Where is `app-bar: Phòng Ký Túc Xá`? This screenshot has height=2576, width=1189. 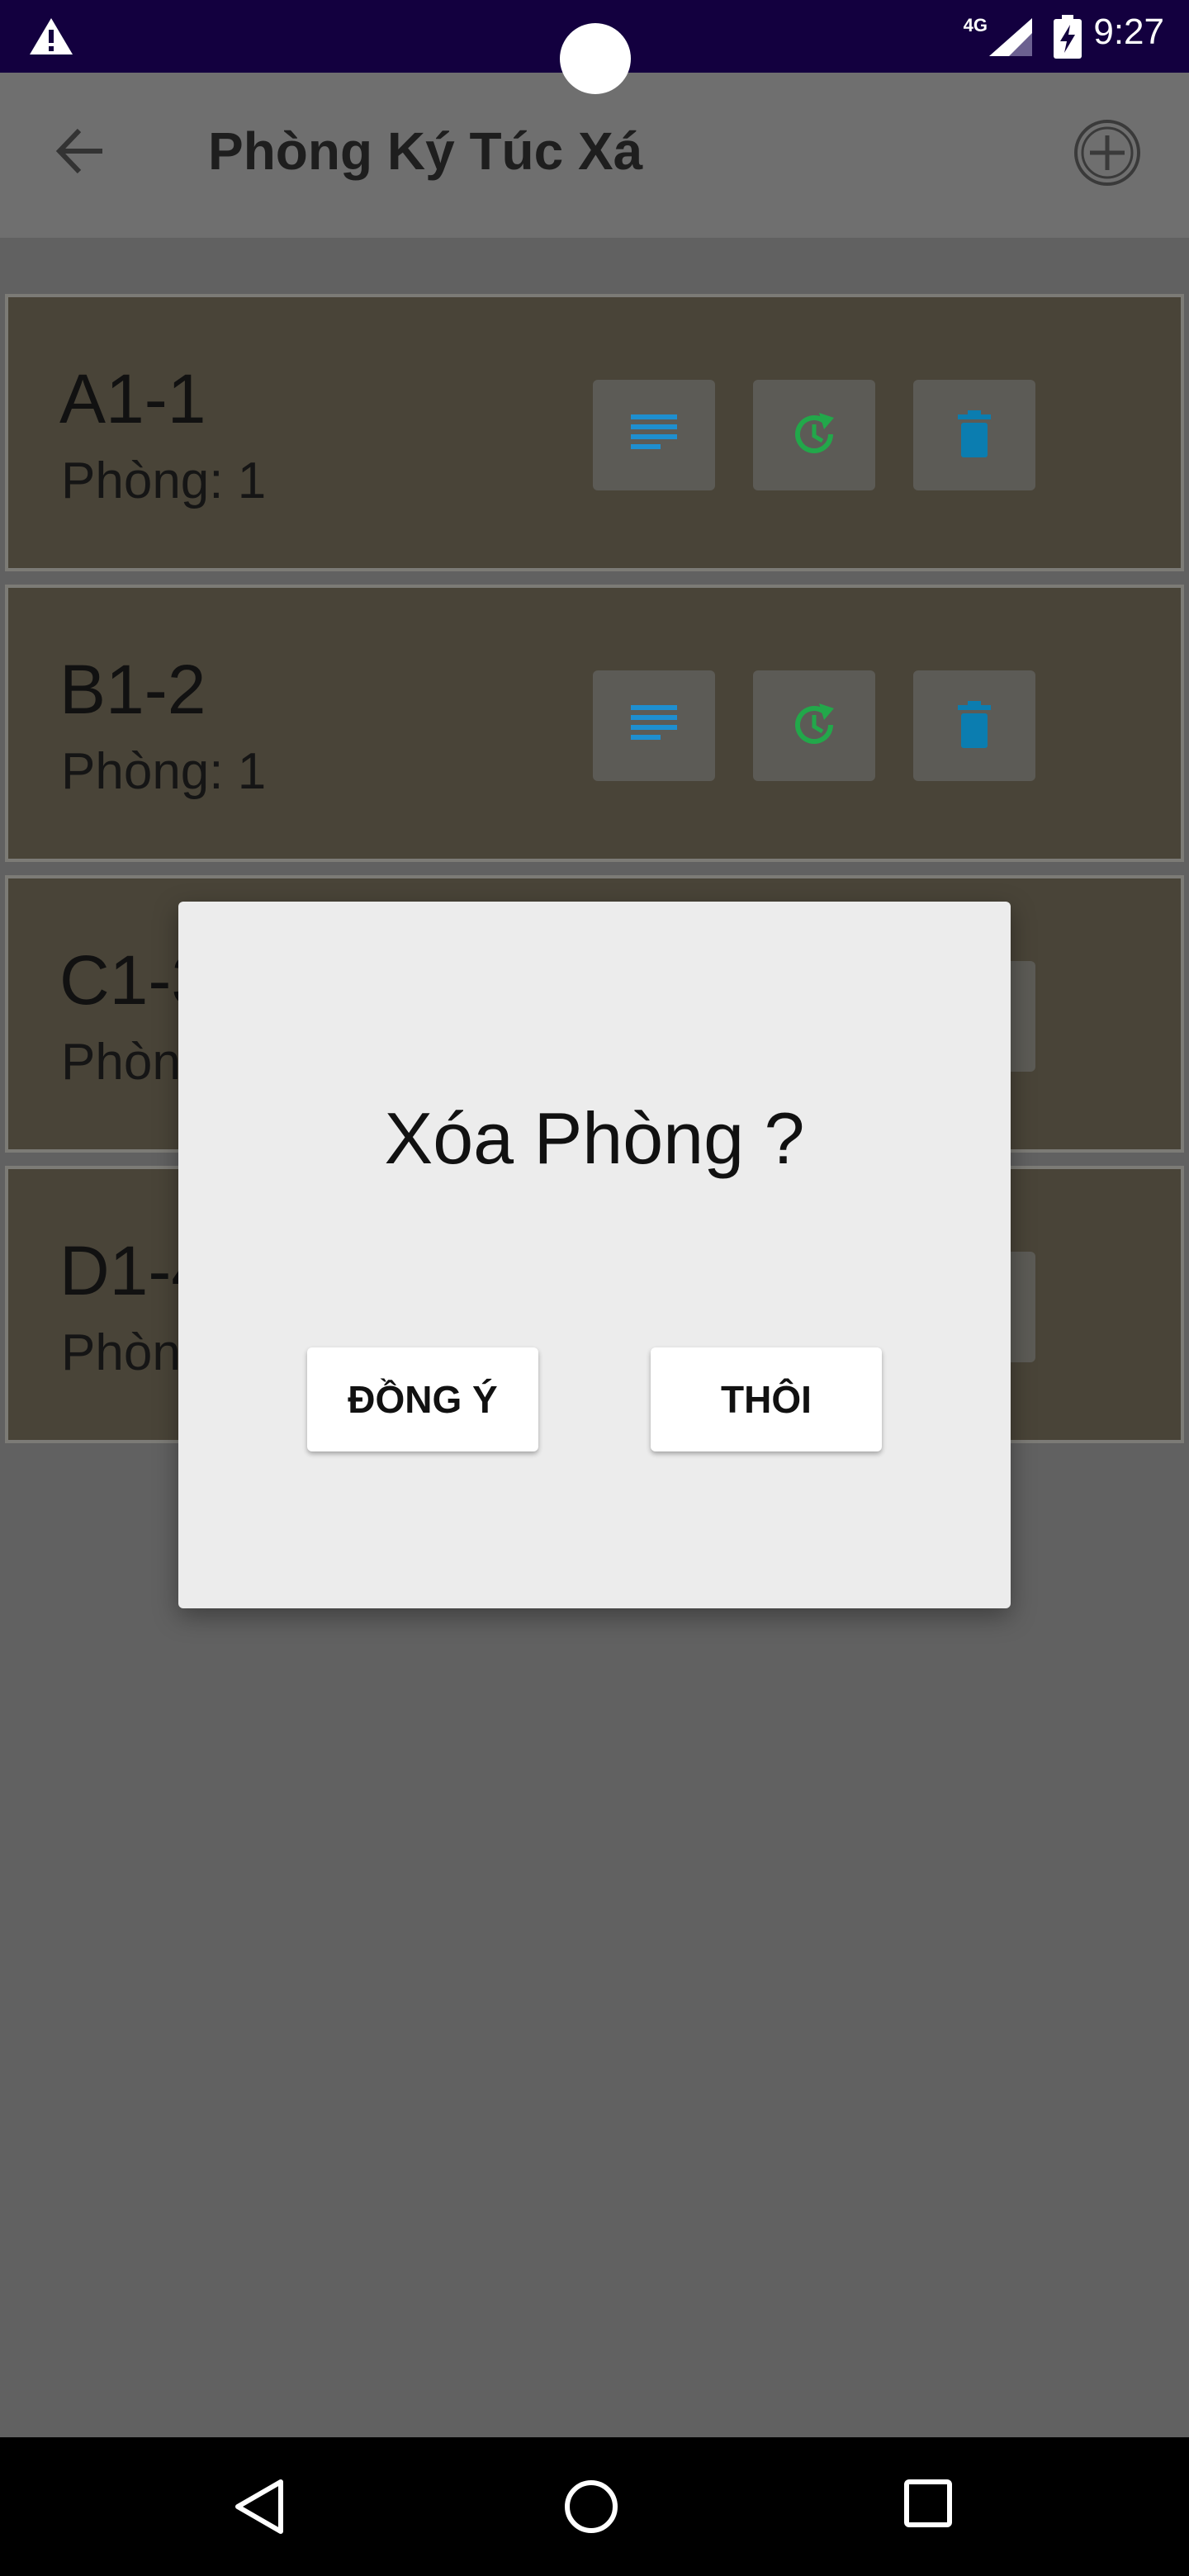
app-bar: Phòng Ký Túc Xá is located at coordinates (594, 155).